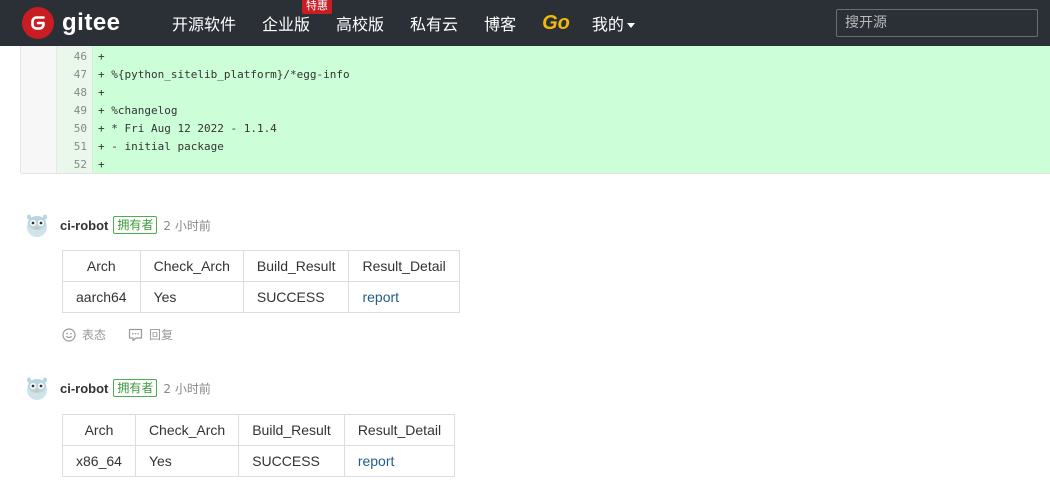  I want to click on line-number: 50, so click(75, 129).